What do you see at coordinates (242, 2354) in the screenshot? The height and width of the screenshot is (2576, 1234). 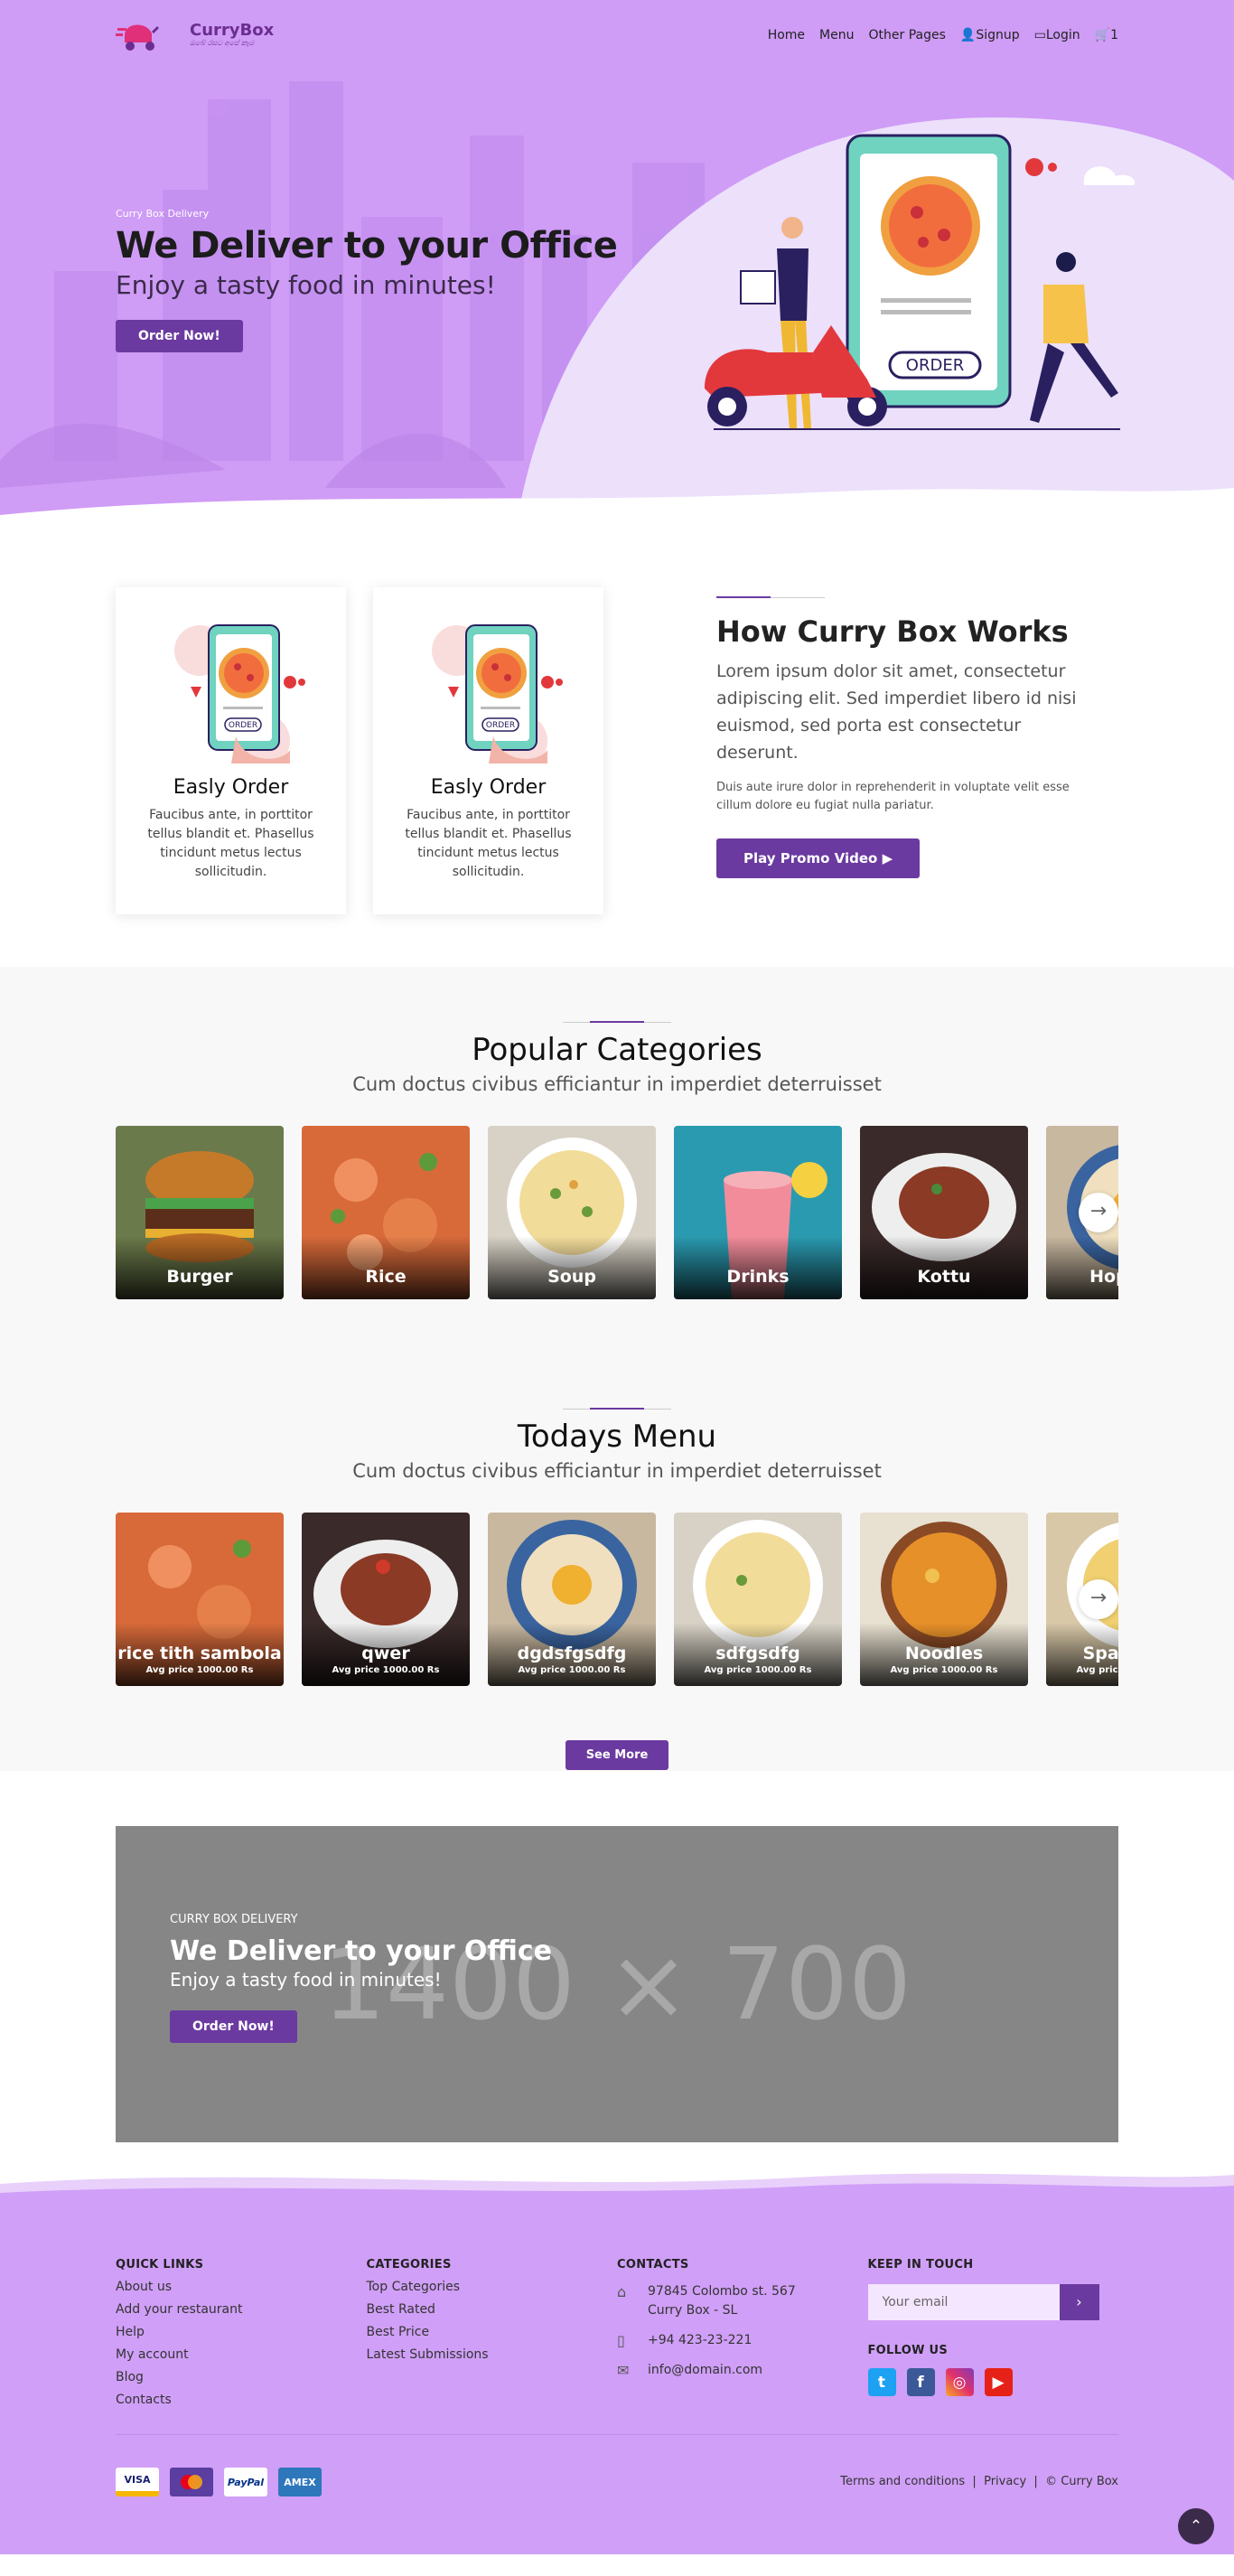 I see `footer-link-account: My account` at bounding box center [242, 2354].